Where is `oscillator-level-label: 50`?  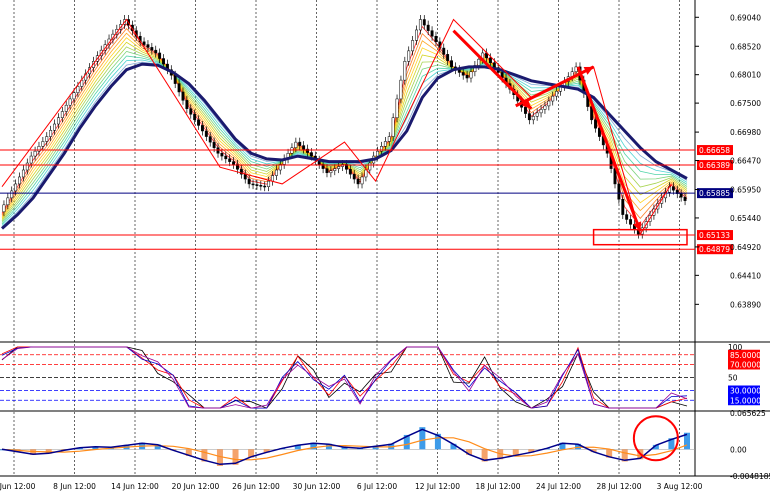 oscillator-level-label: 50 is located at coordinates (733, 378).